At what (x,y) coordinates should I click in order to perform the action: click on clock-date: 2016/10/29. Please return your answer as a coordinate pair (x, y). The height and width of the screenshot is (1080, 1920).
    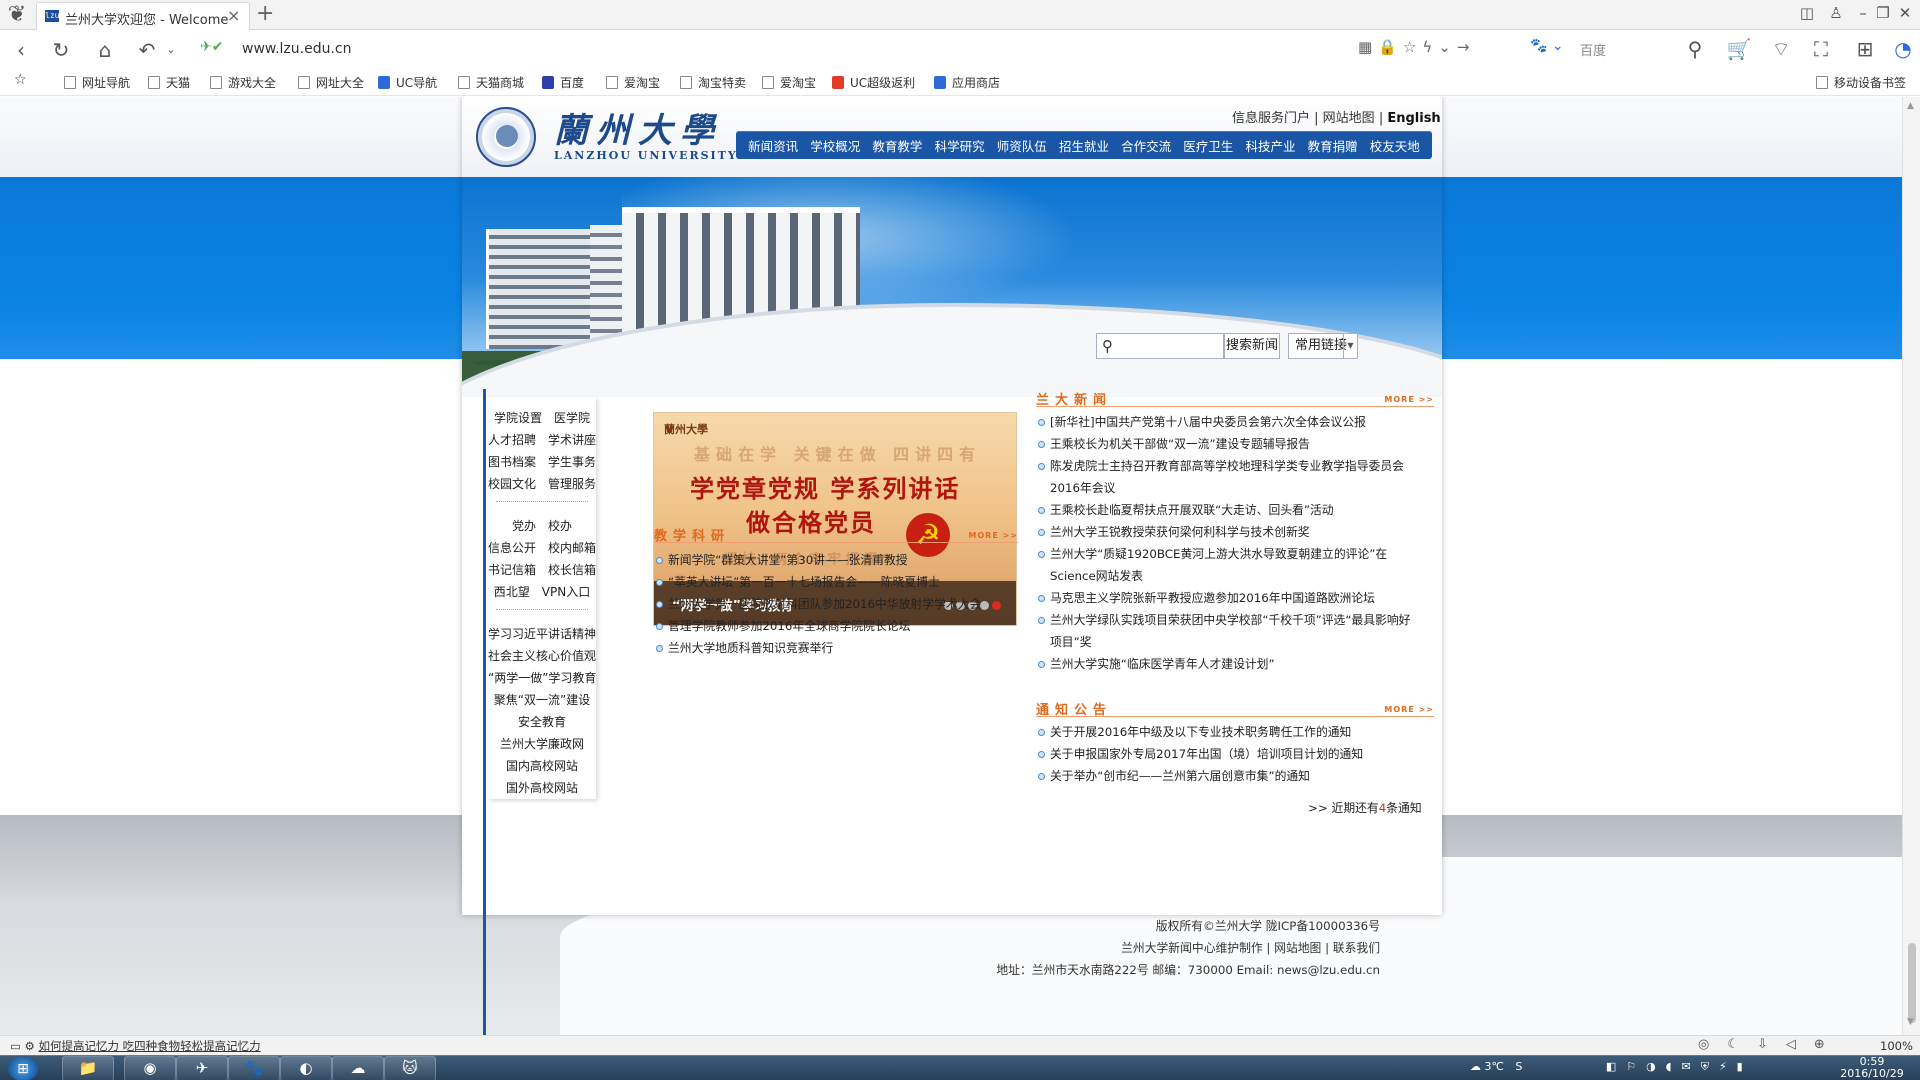
    Looking at the image, I should click on (1872, 1073).